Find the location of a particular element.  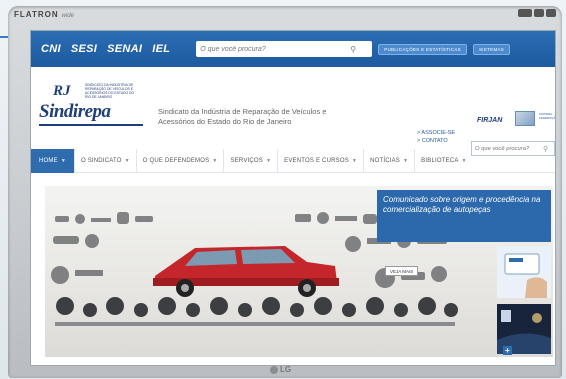

system-links: CNI SESI SENAI IEL is located at coordinates (105, 49).